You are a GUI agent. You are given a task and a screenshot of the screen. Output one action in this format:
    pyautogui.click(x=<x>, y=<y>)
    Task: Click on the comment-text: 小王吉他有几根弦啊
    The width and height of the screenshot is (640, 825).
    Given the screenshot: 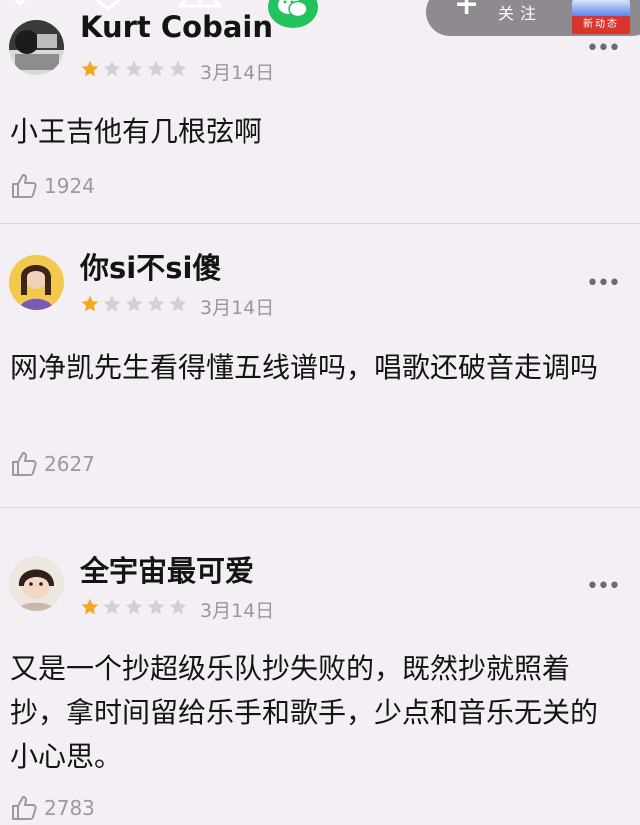 What is the action you would take?
    pyautogui.click(x=136, y=131)
    